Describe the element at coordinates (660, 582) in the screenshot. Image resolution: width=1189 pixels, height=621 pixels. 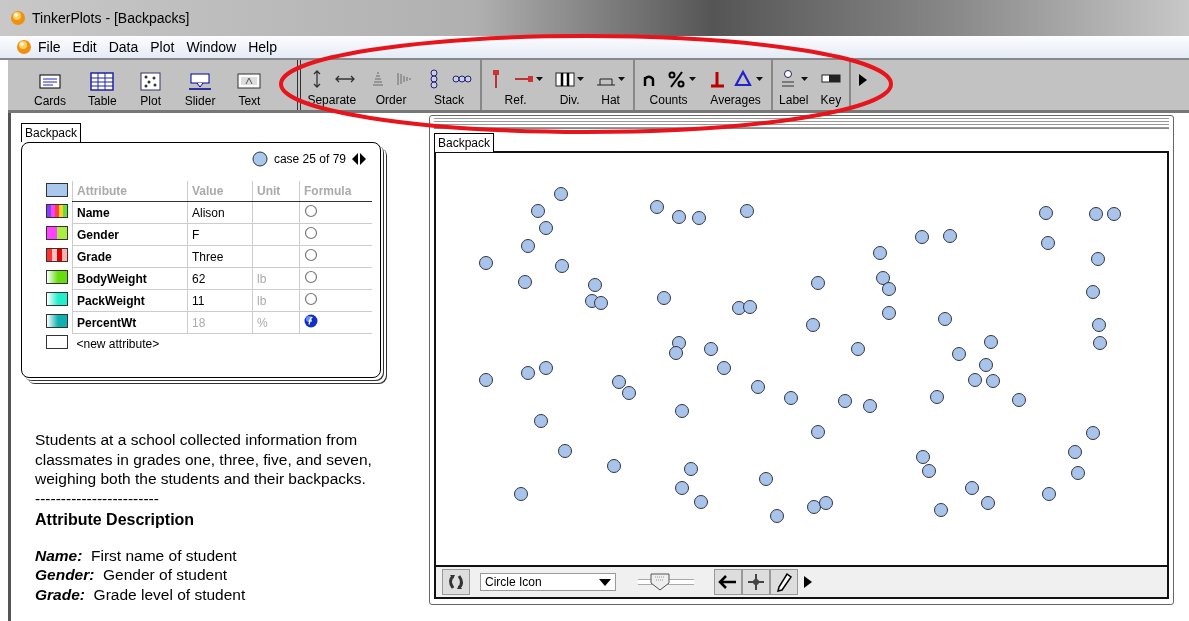
I see `slider-thumb` at that location.